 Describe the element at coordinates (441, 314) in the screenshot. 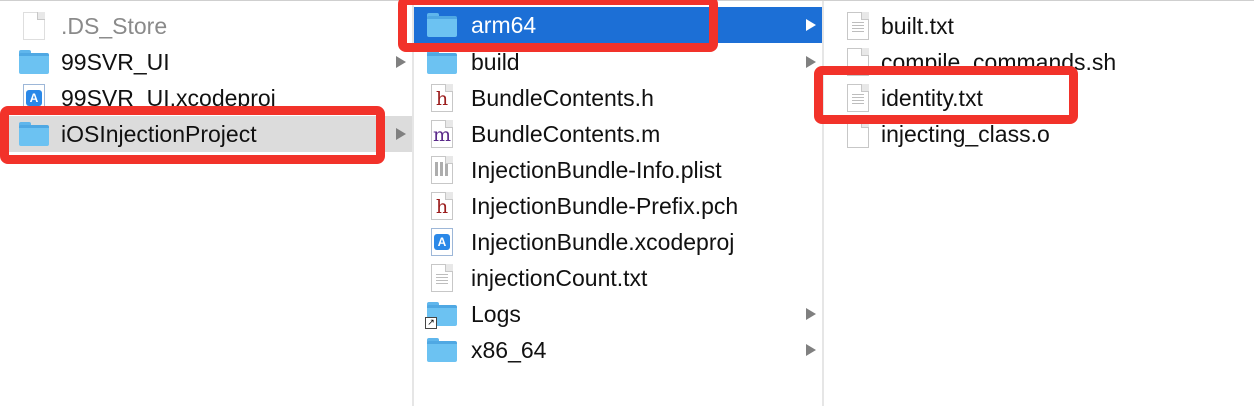

I see `folder-alias-icon: ↗` at that location.